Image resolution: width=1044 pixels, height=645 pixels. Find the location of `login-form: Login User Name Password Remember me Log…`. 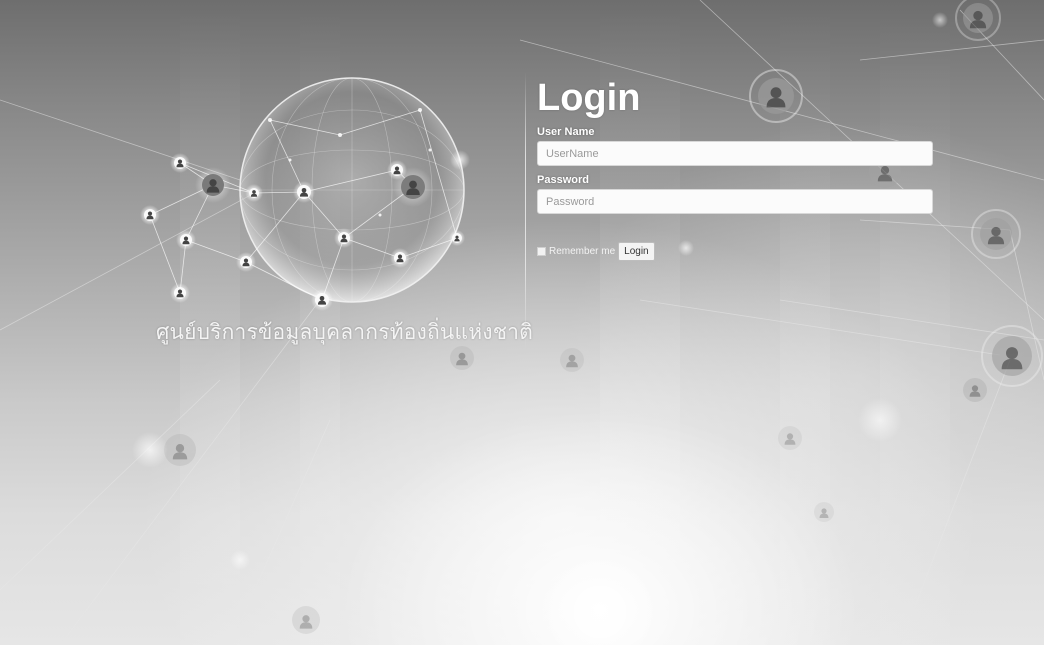

login-form: Login User Name Password Remember me Log… is located at coordinates (737, 169).